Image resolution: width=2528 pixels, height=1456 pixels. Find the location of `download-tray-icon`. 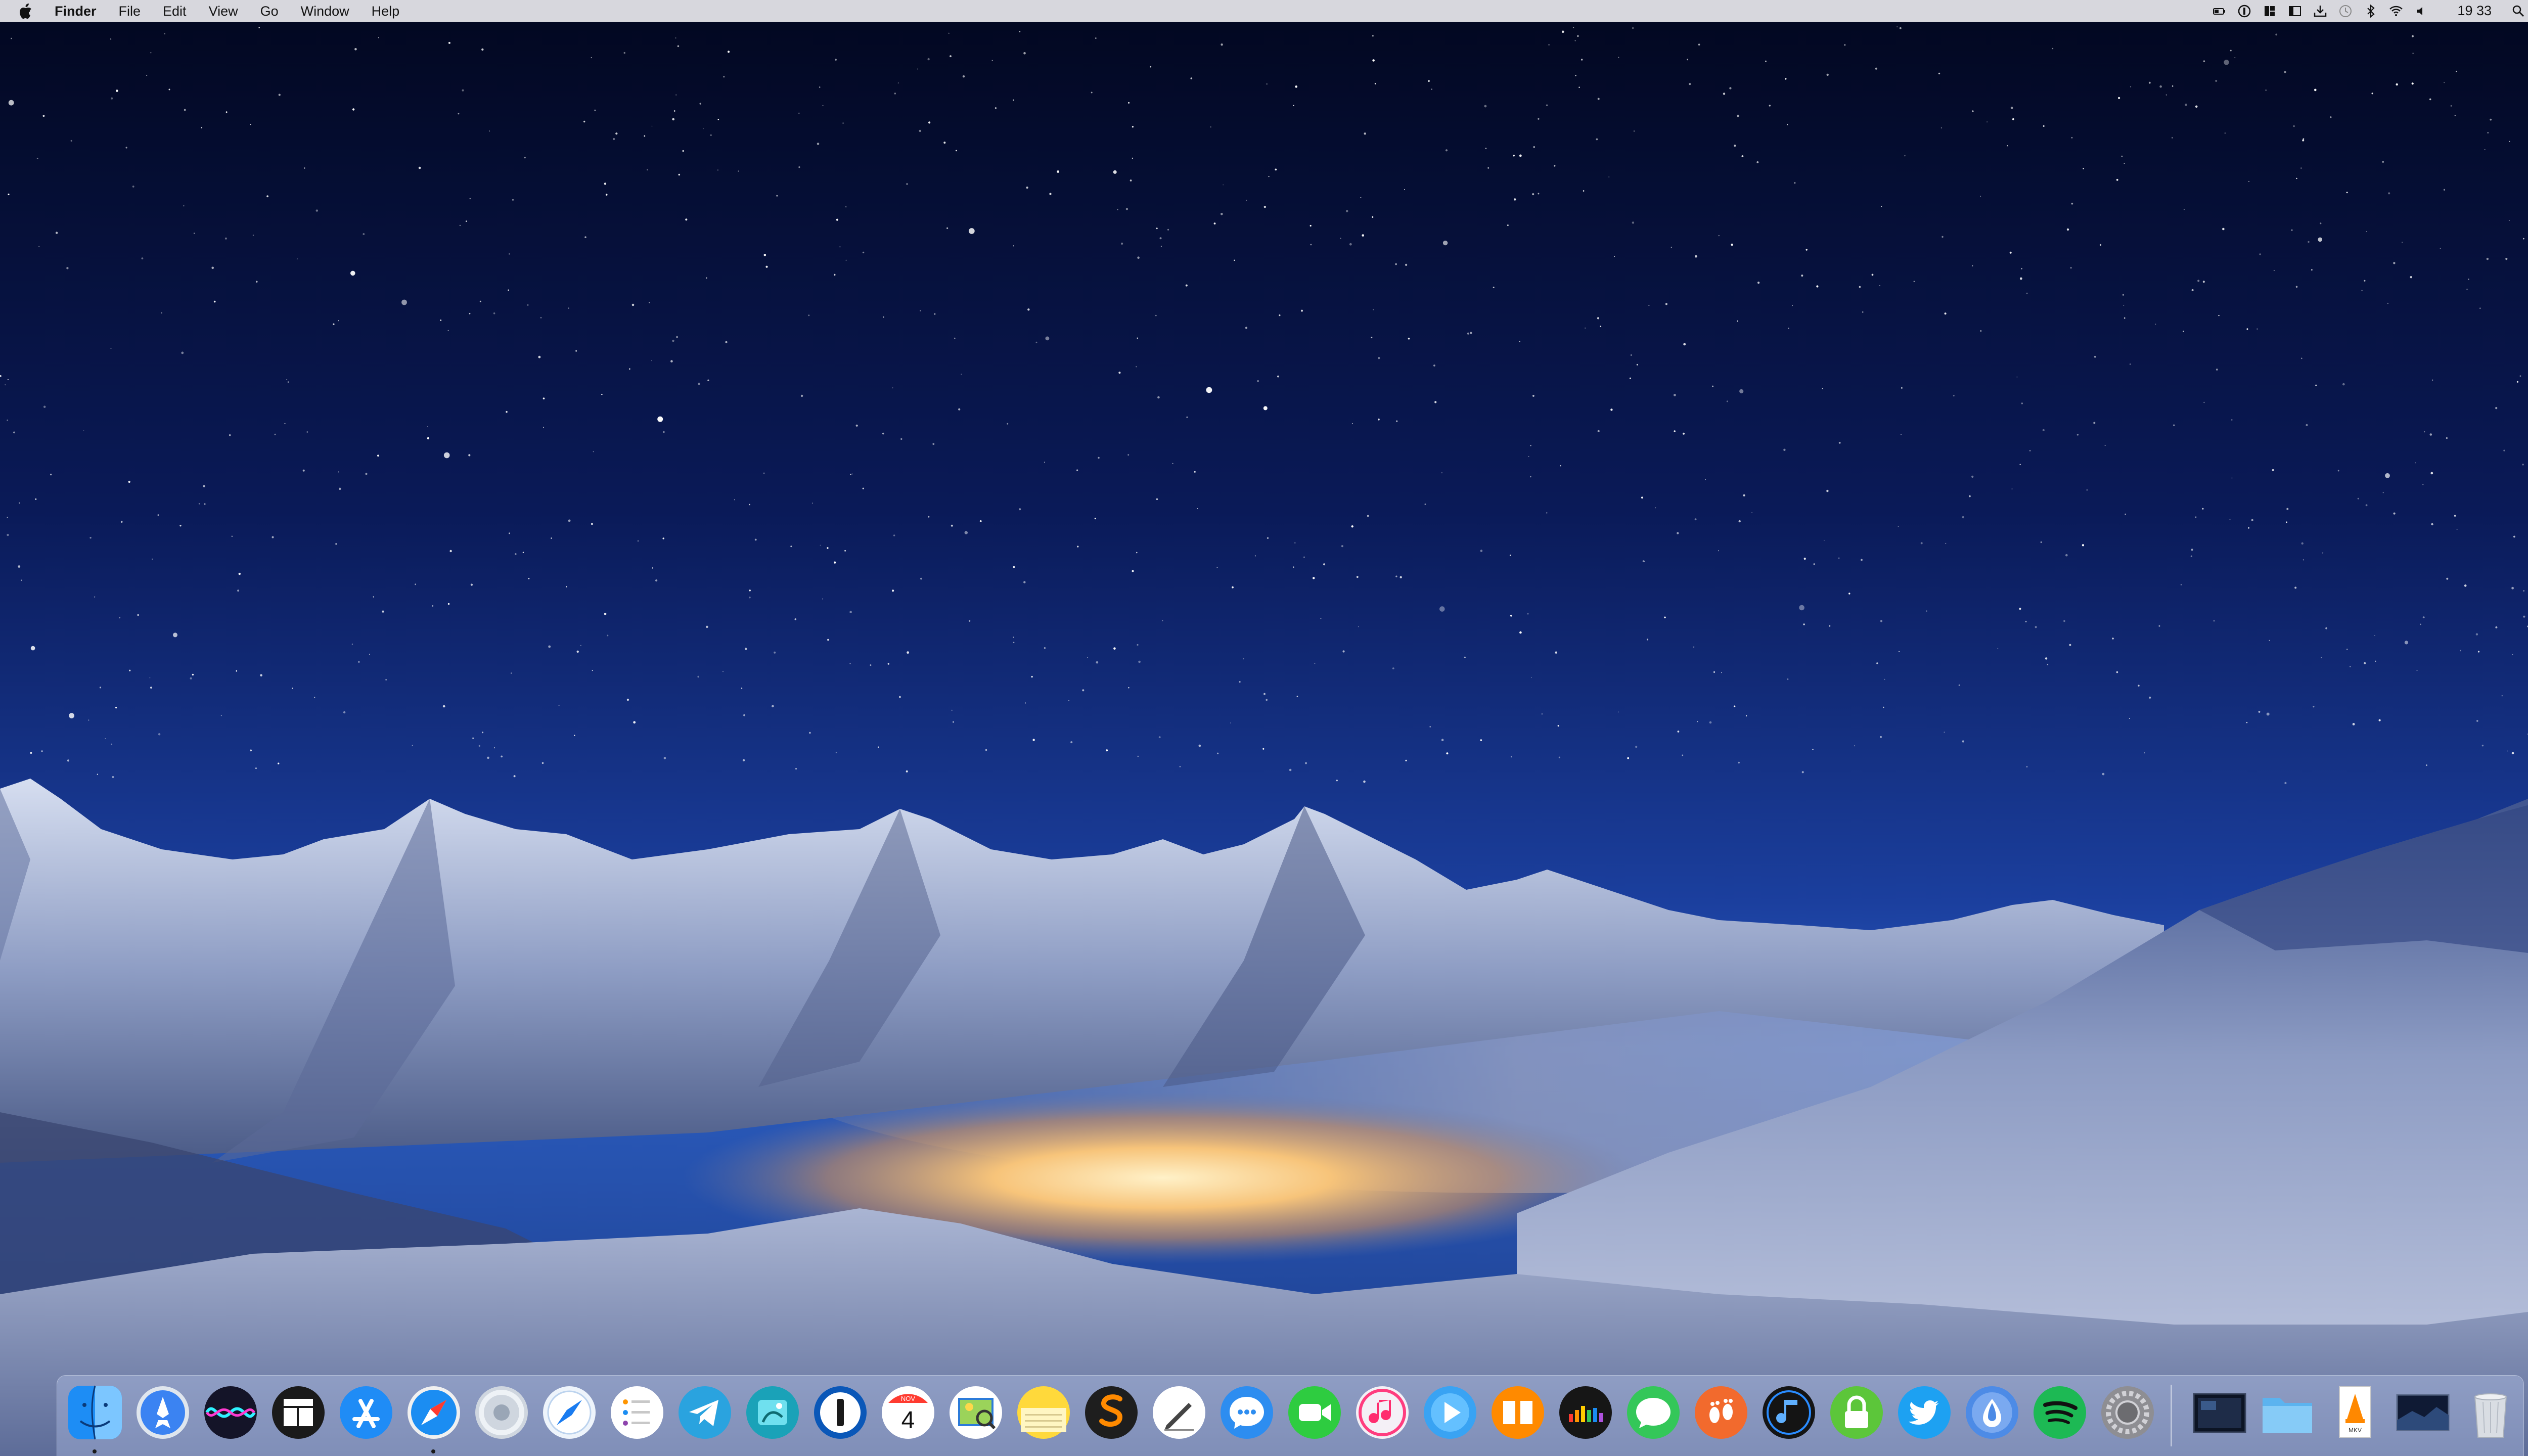

download-tray-icon is located at coordinates (2321, 11).